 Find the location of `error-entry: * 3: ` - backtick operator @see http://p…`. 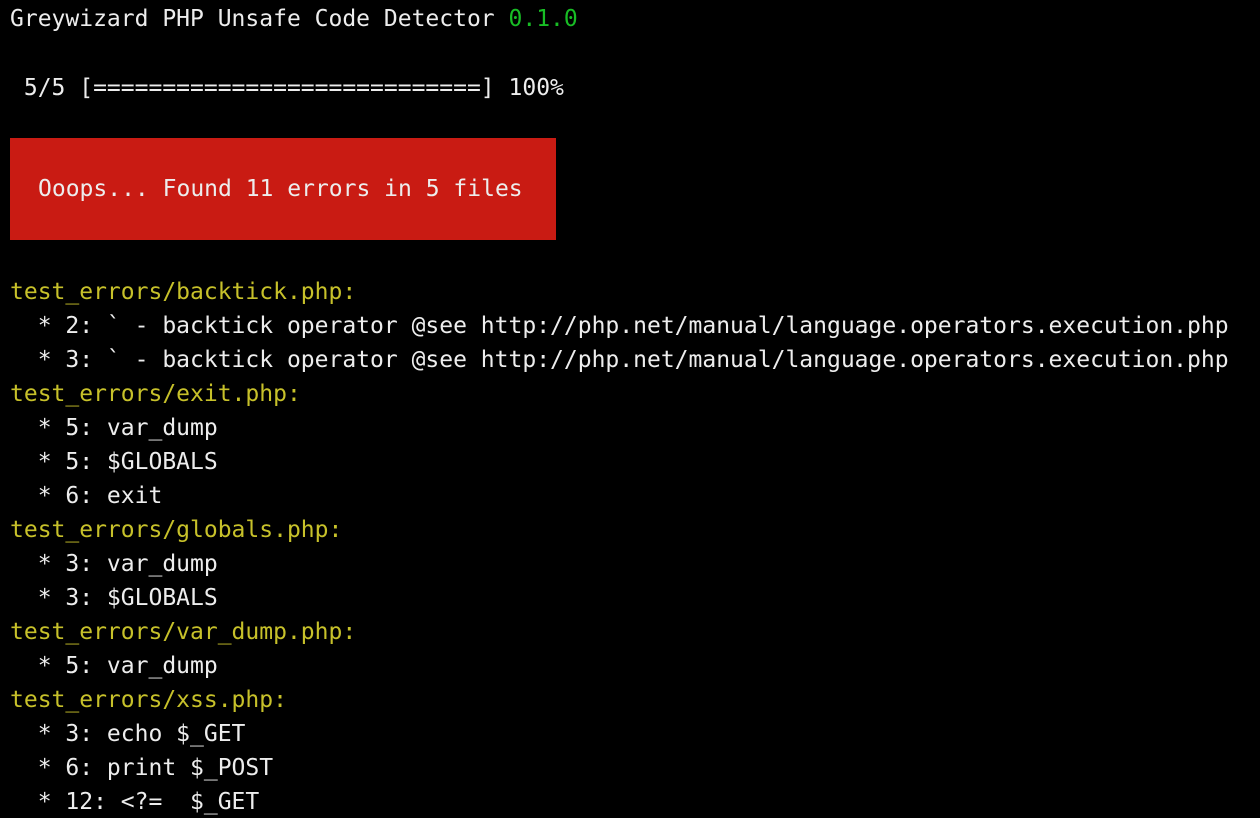

error-entry: * 3: ` - backtick operator @see http://p… is located at coordinates (619, 360).